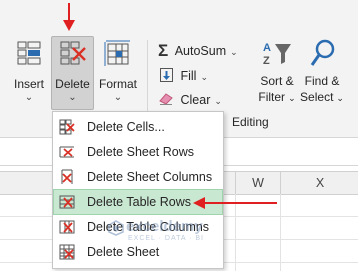 Image resolution: width=358 pixels, height=271 pixels. I want to click on delete-table-columns-icon, so click(67, 227).